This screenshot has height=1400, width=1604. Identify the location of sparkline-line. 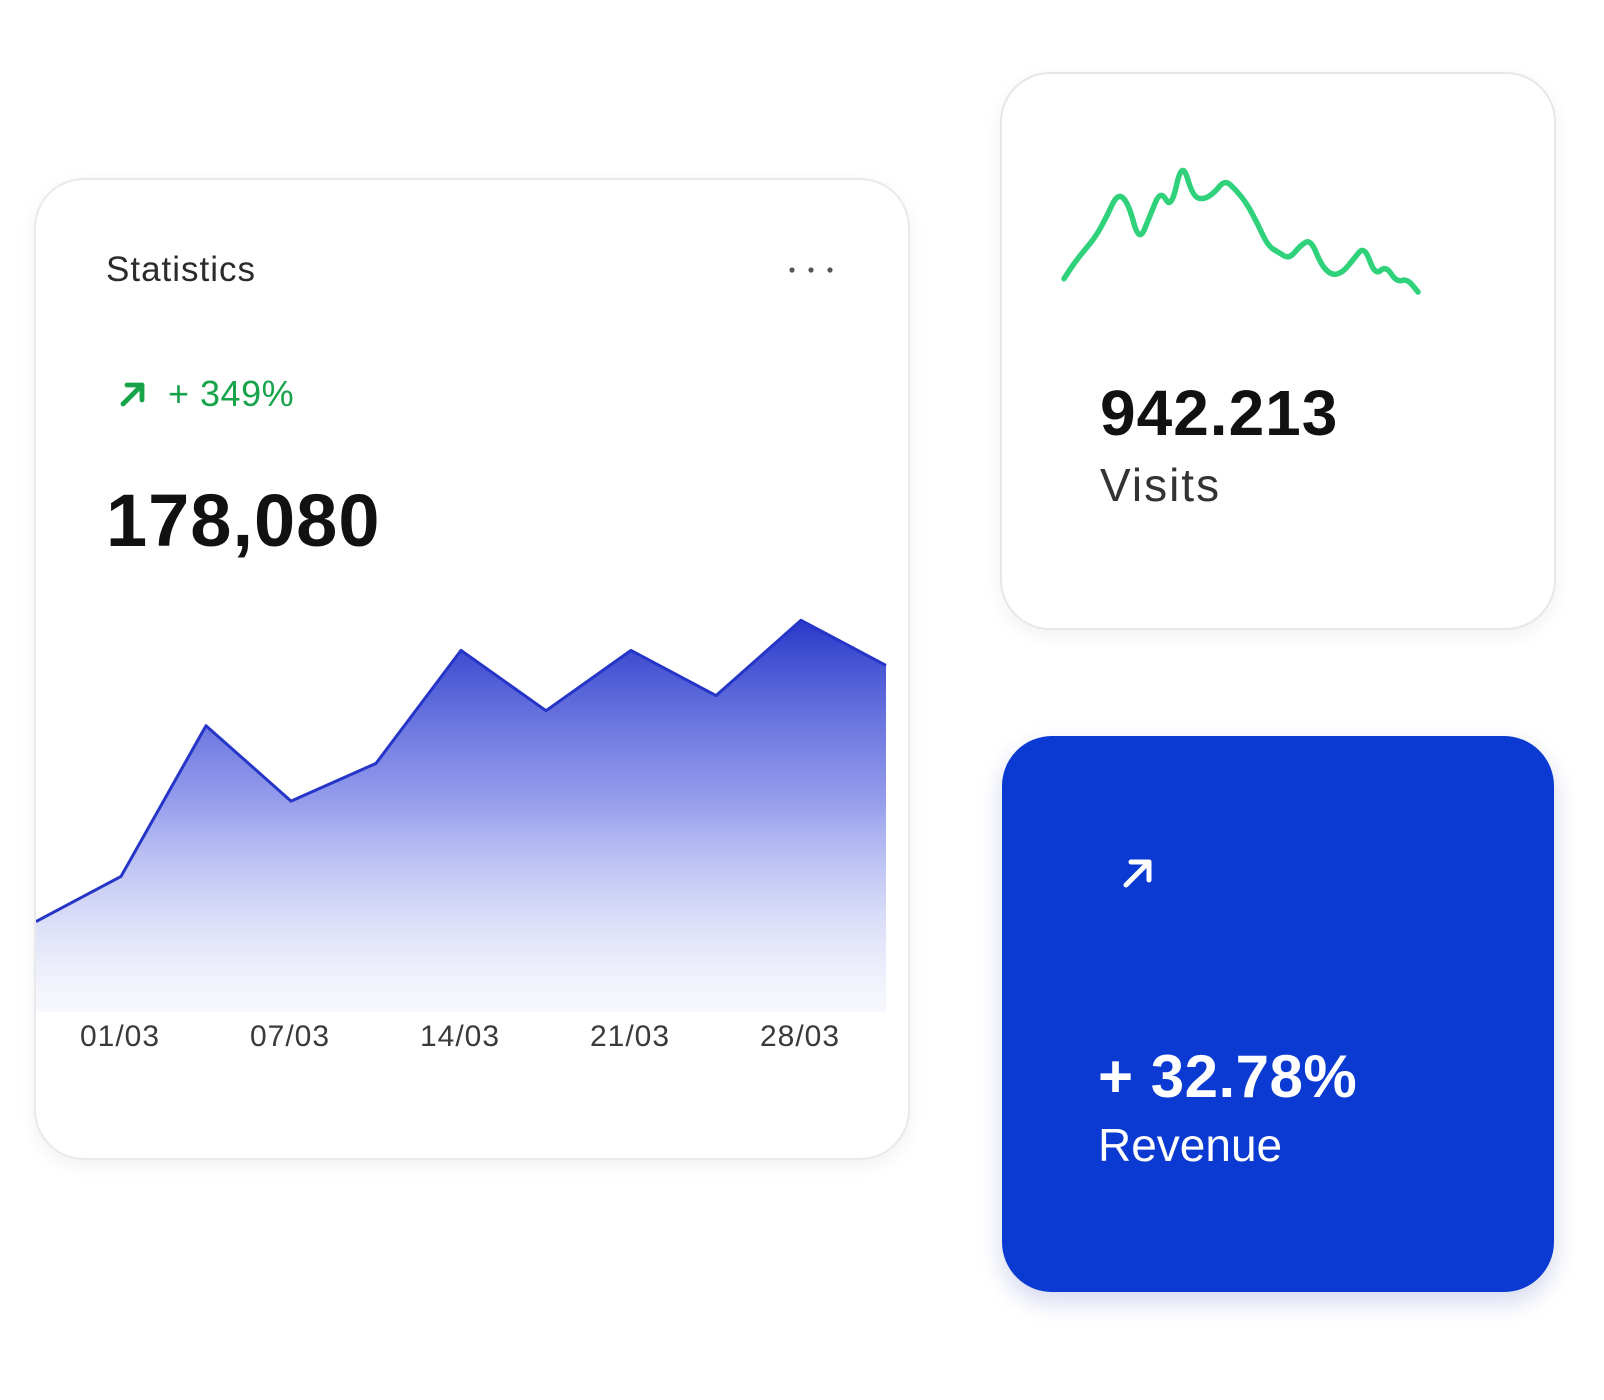
(1241, 231).